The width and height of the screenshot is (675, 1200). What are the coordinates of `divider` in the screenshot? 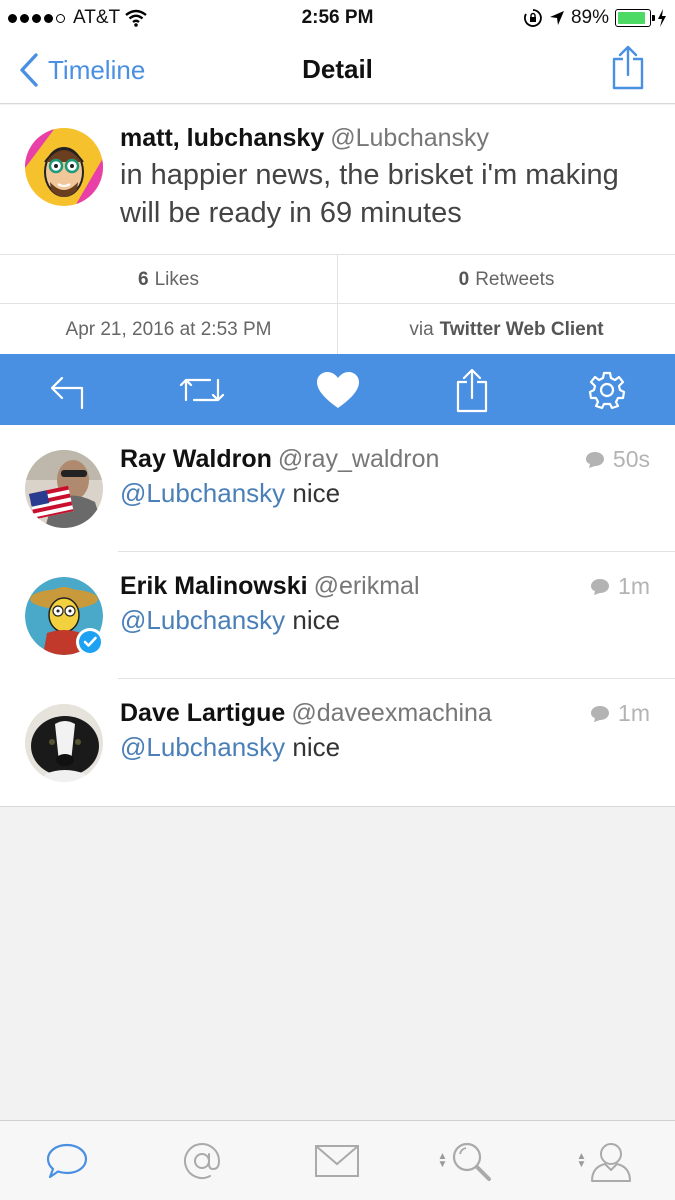 It's located at (337, 303).